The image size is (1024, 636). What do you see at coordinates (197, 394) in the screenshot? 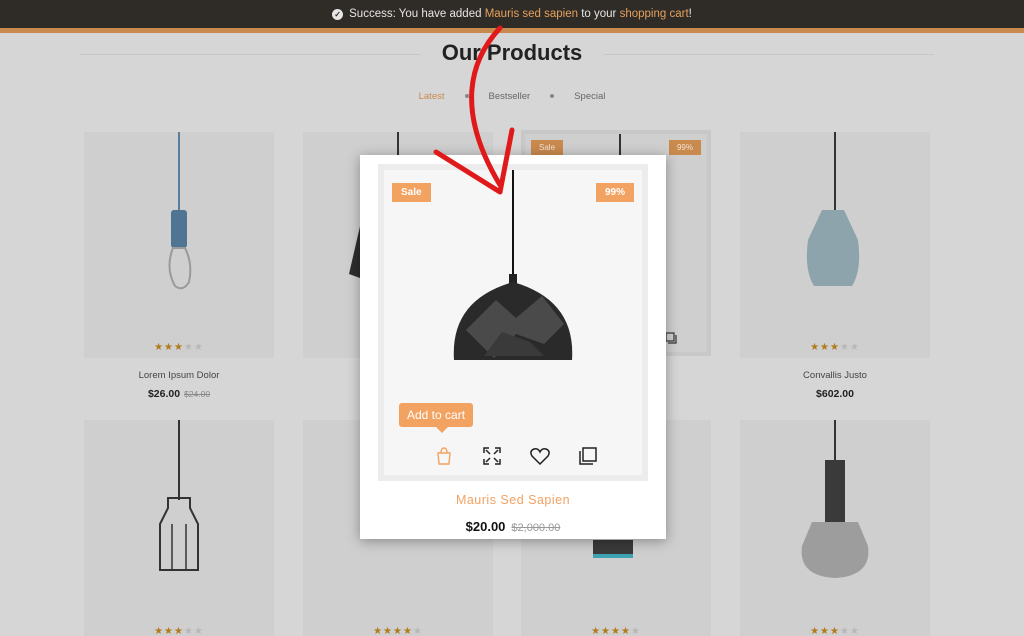
I see `price-old: $24.00` at bounding box center [197, 394].